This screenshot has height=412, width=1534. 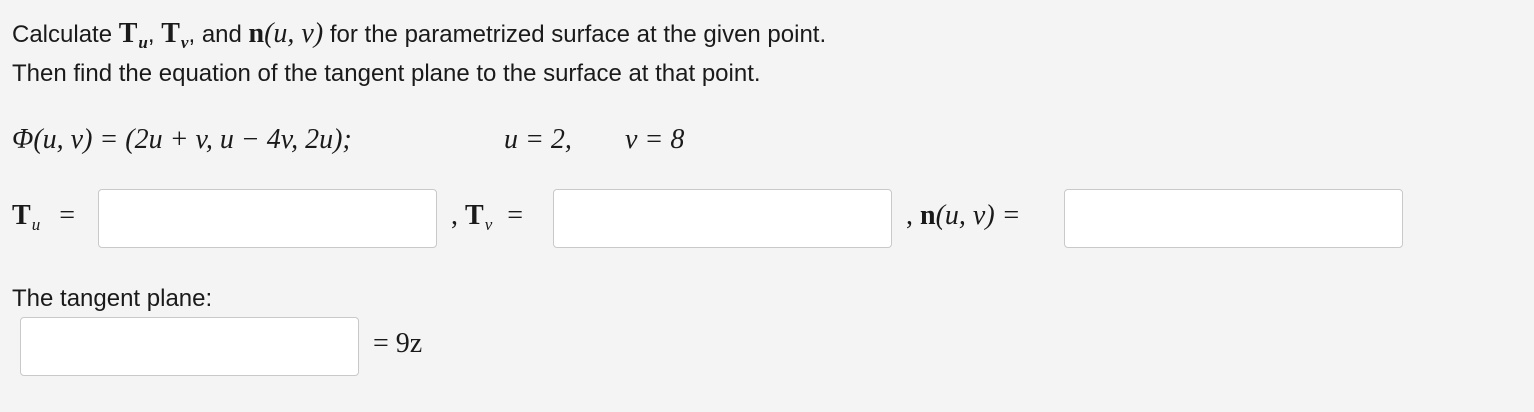 What do you see at coordinates (487, 217) in the screenshot?
I see `tv-label: , Tv =` at bounding box center [487, 217].